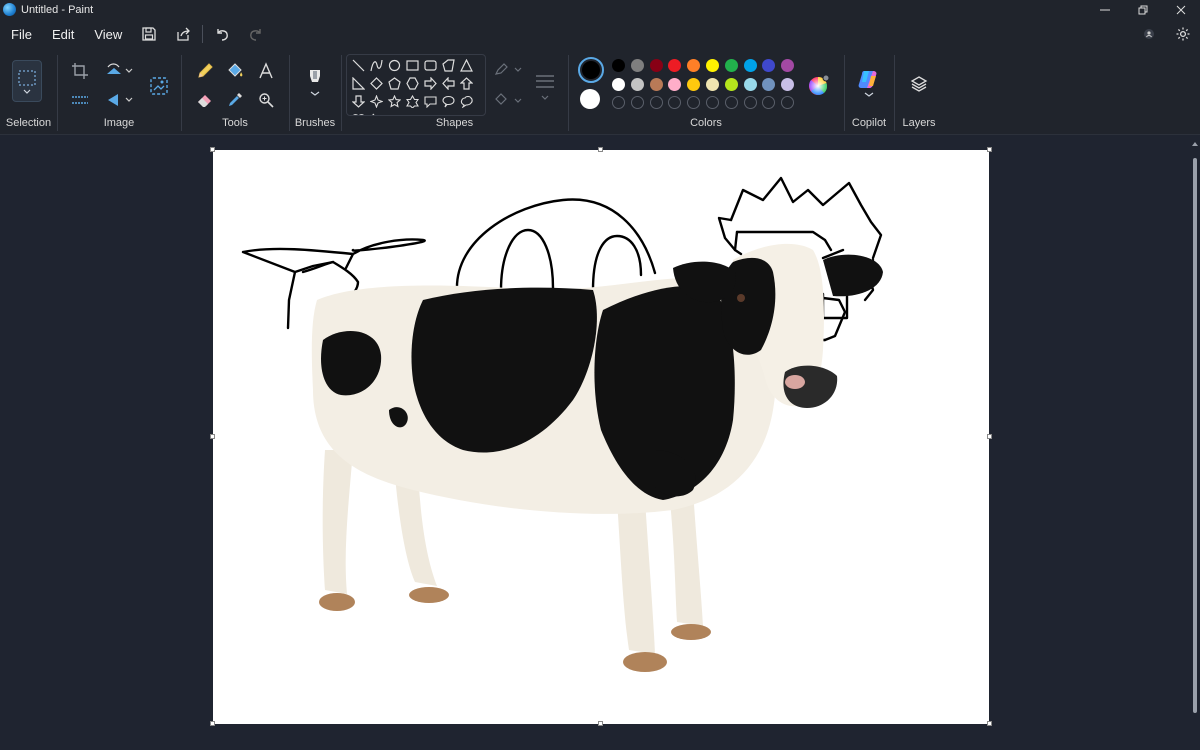 Image resolution: width=1200 pixels, height=750 pixels. What do you see at coordinates (266, 71) in the screenshot?
I see `text-tool` at bounding box center [266, 71].